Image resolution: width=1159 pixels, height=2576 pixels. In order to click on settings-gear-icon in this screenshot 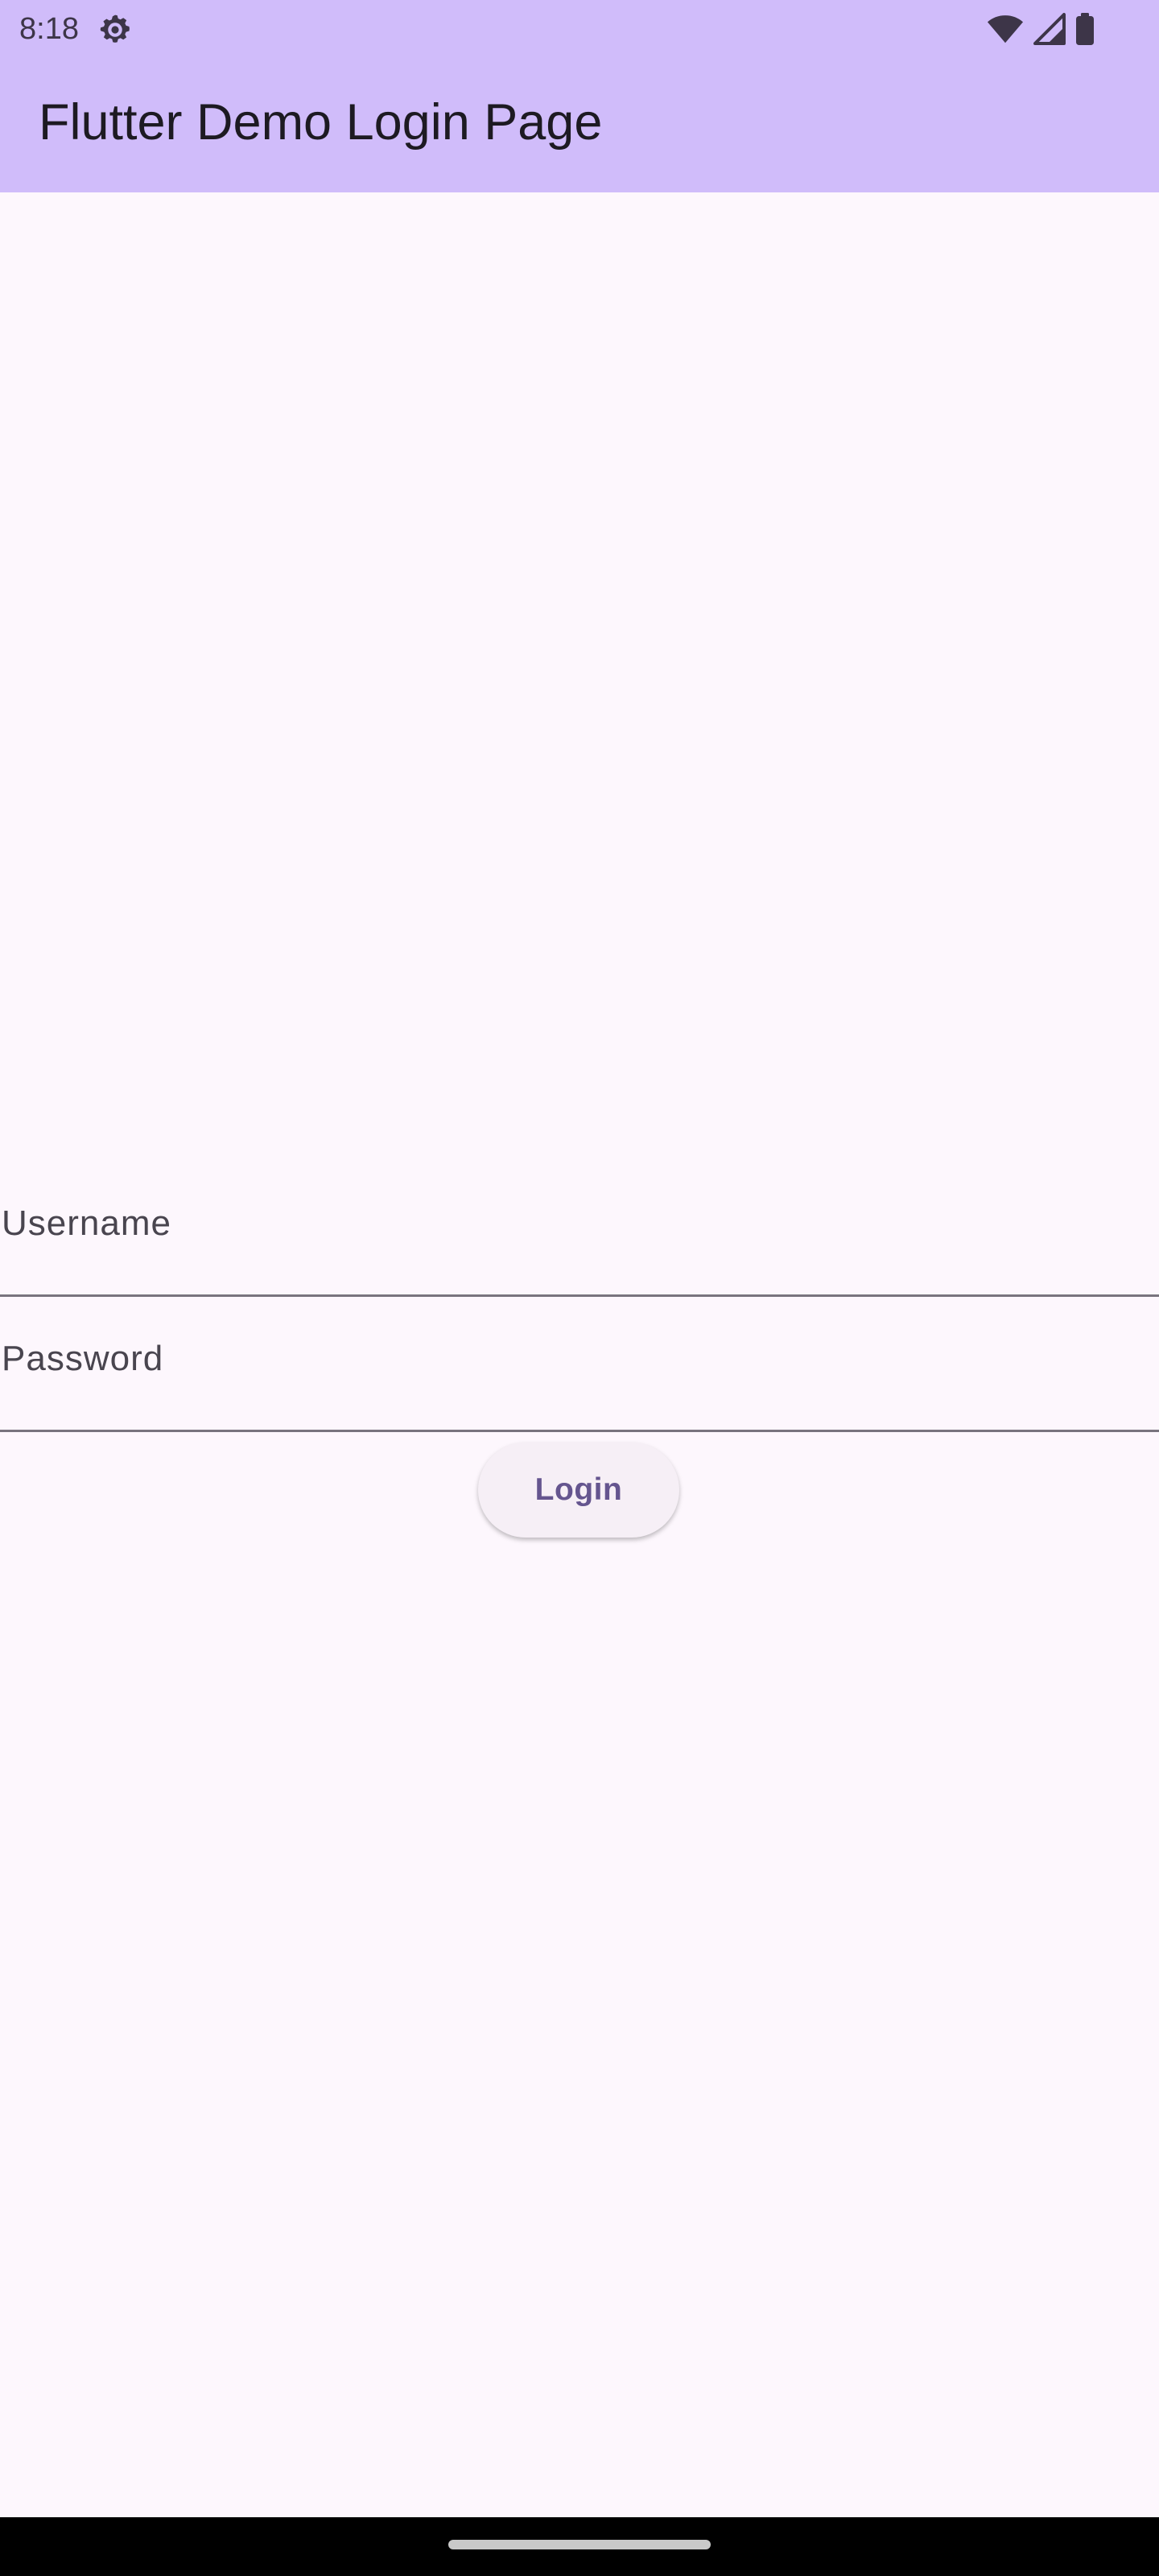, I will do `click(115, 28)`.